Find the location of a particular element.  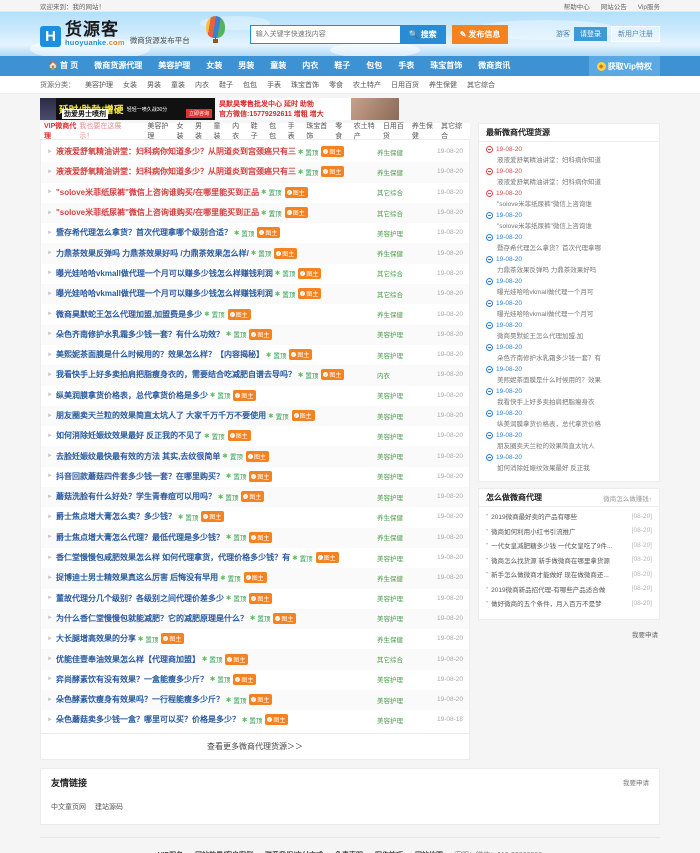

search-input is located at coordinates (324, 34).